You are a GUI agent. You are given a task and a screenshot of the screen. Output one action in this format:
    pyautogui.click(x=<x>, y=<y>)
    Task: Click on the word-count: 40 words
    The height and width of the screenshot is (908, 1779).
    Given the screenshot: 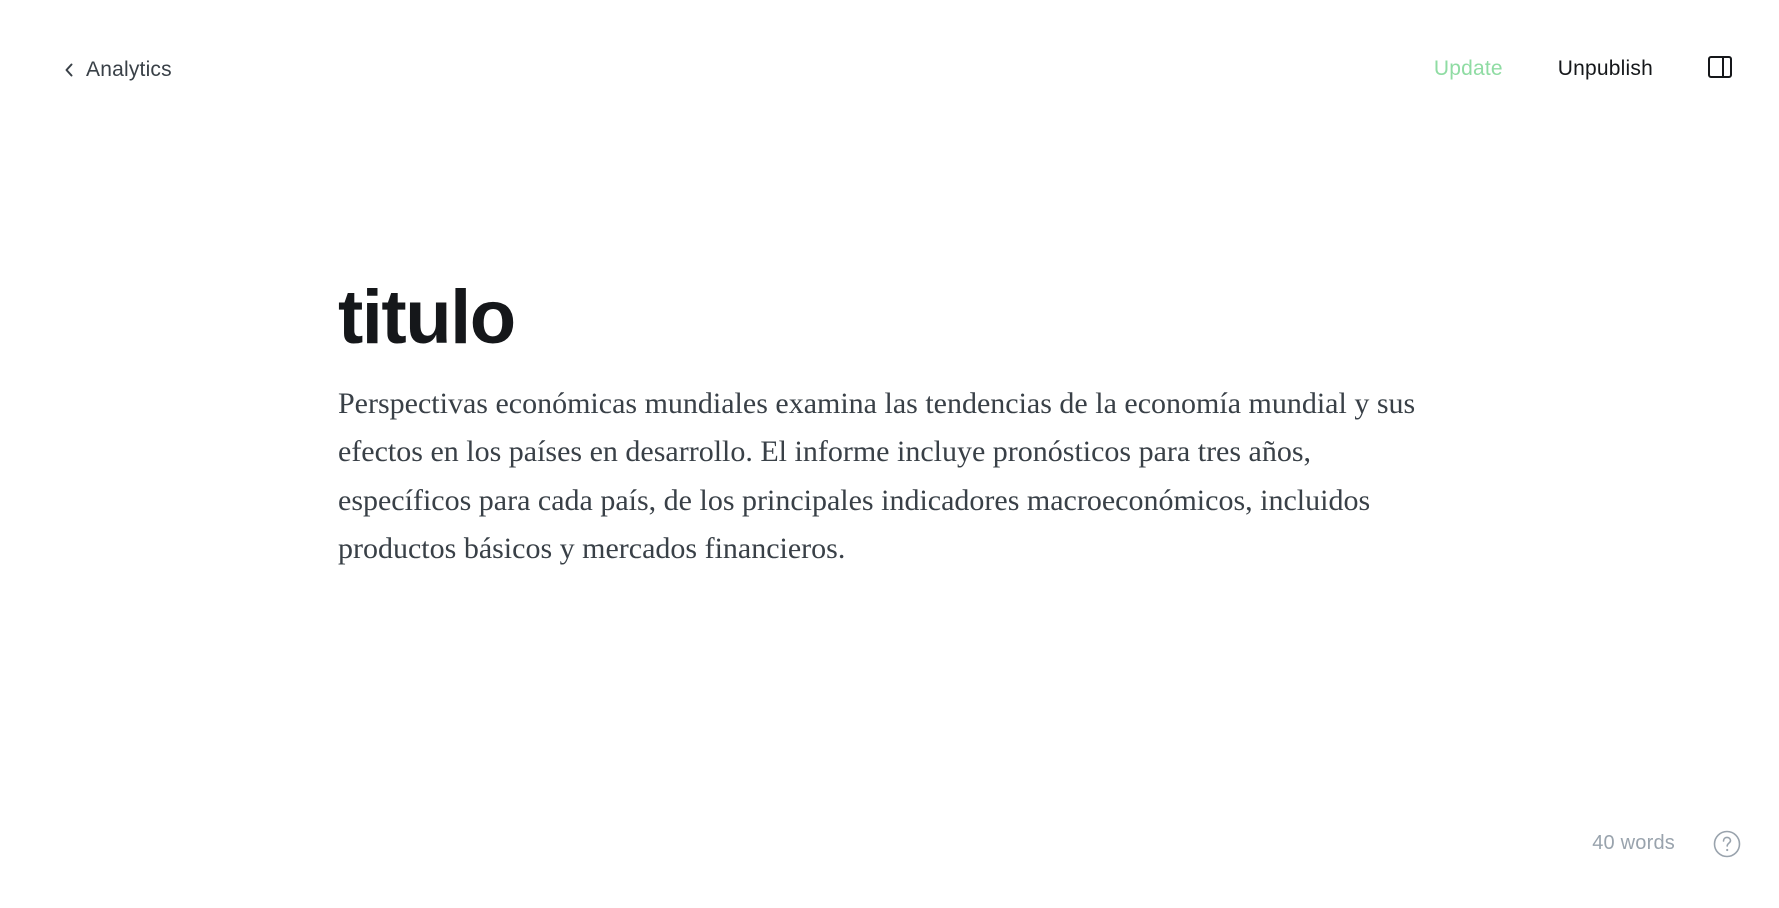 What is the action you would take?
    pyautogui.click(x=1633, y=843)
    